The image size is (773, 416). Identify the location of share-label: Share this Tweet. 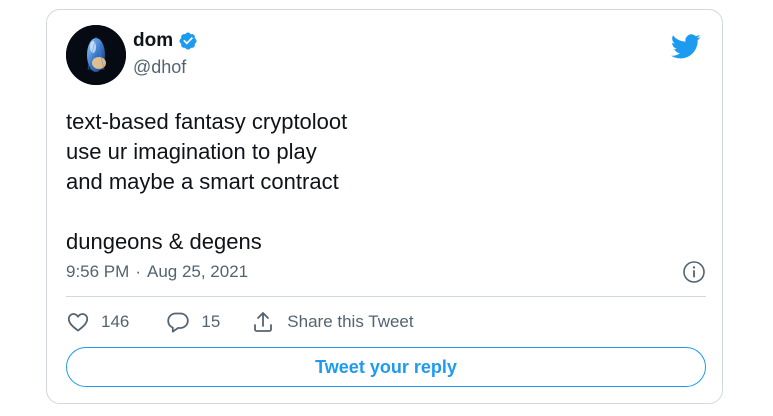
(350, 321).